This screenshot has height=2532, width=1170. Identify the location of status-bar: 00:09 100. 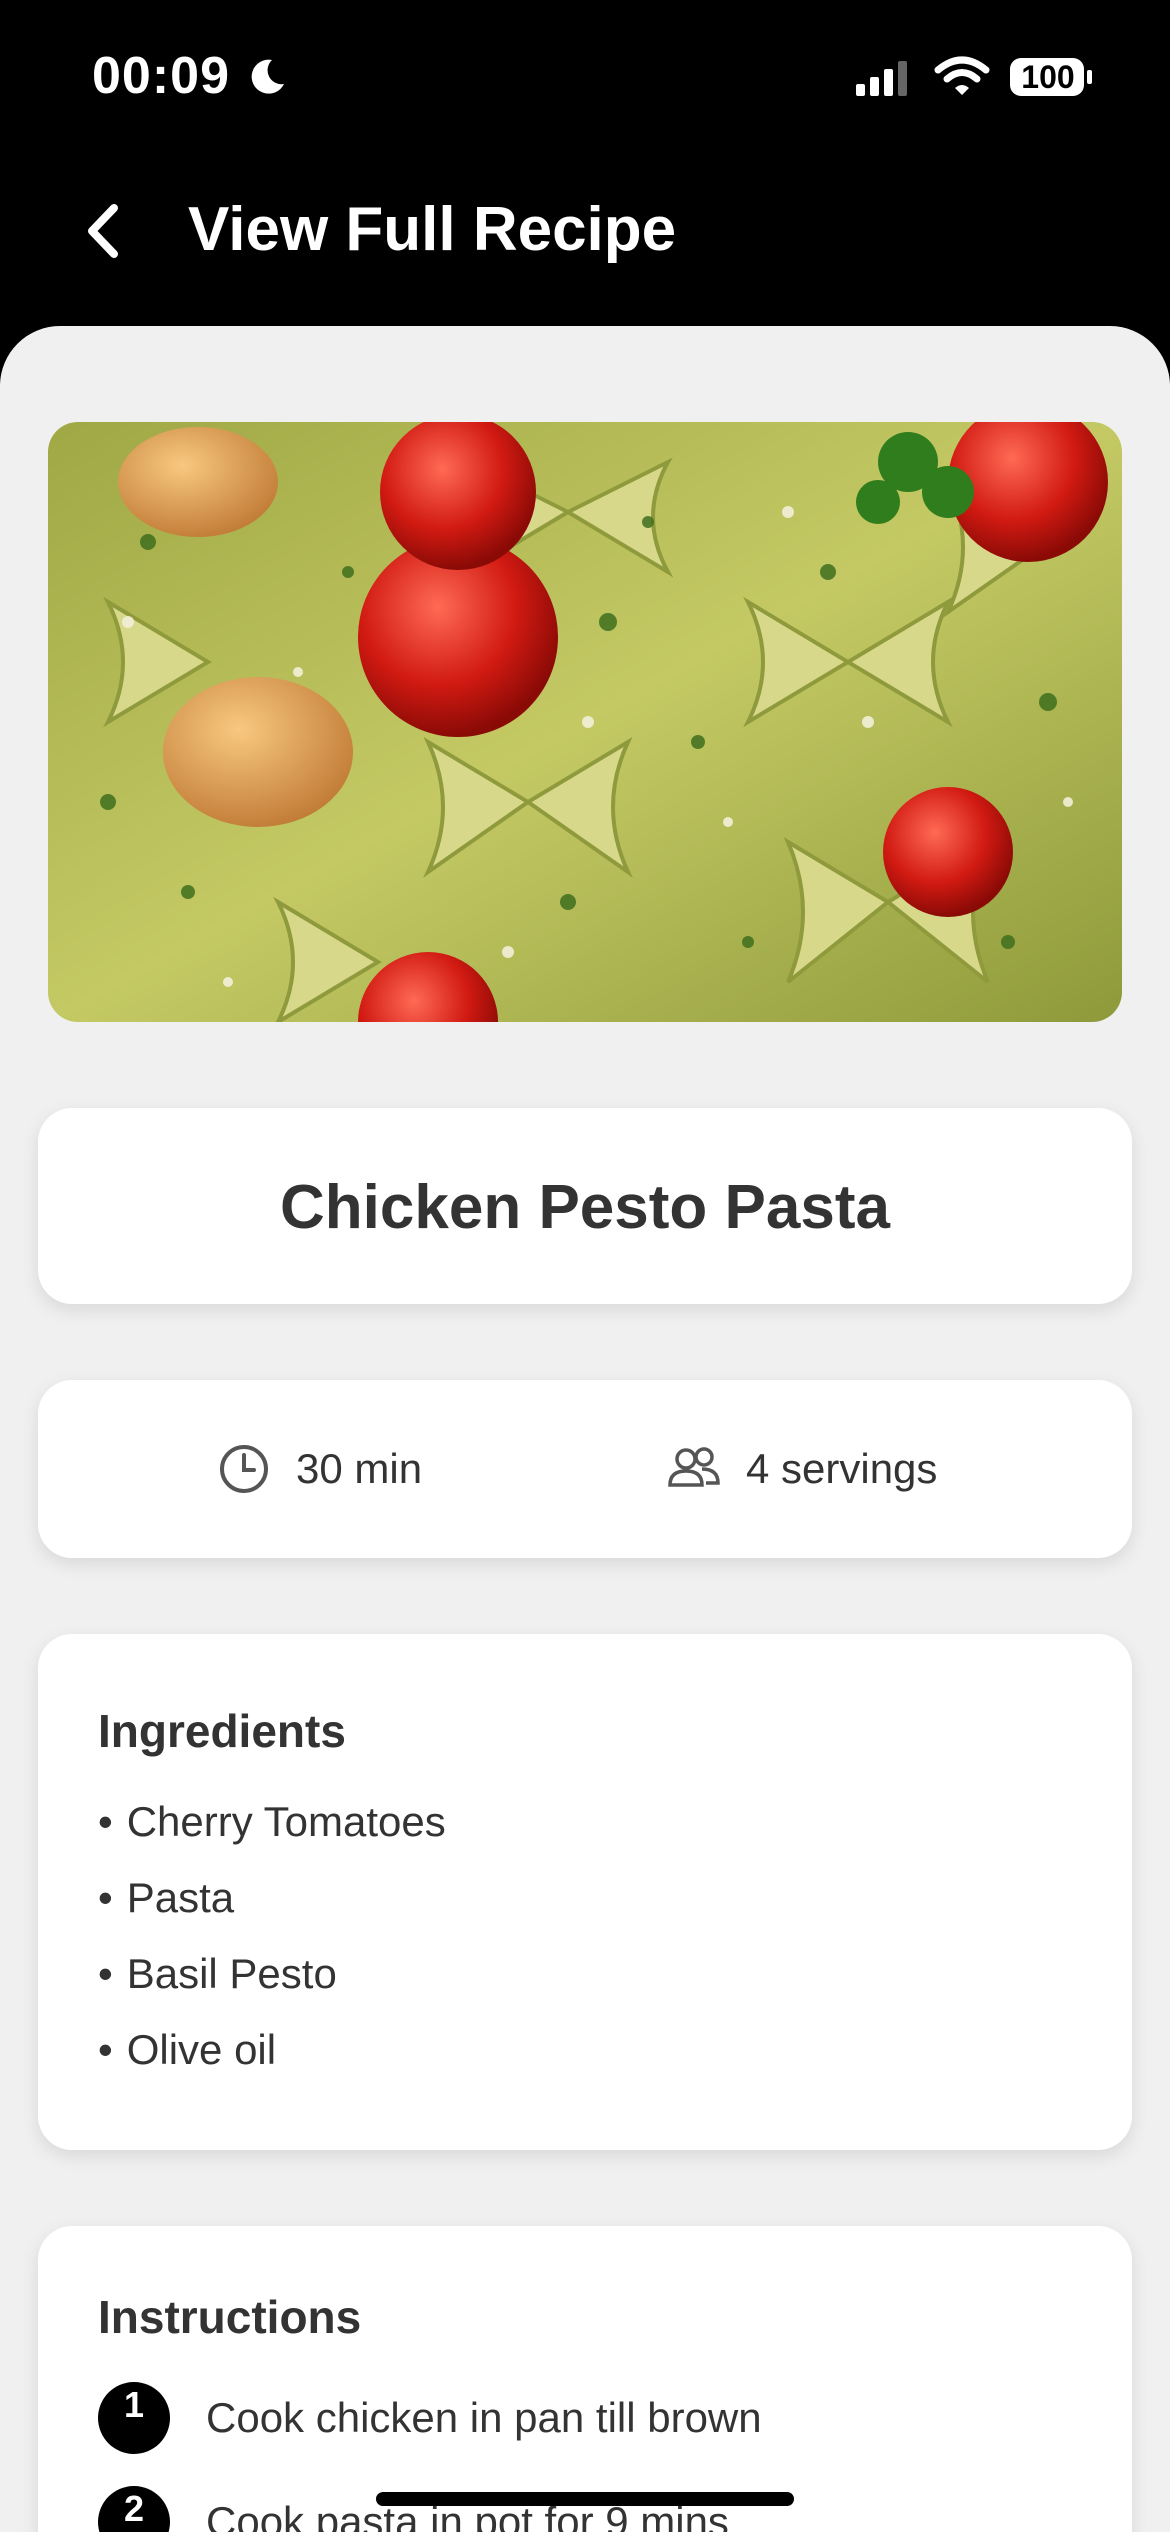
(585, 75).